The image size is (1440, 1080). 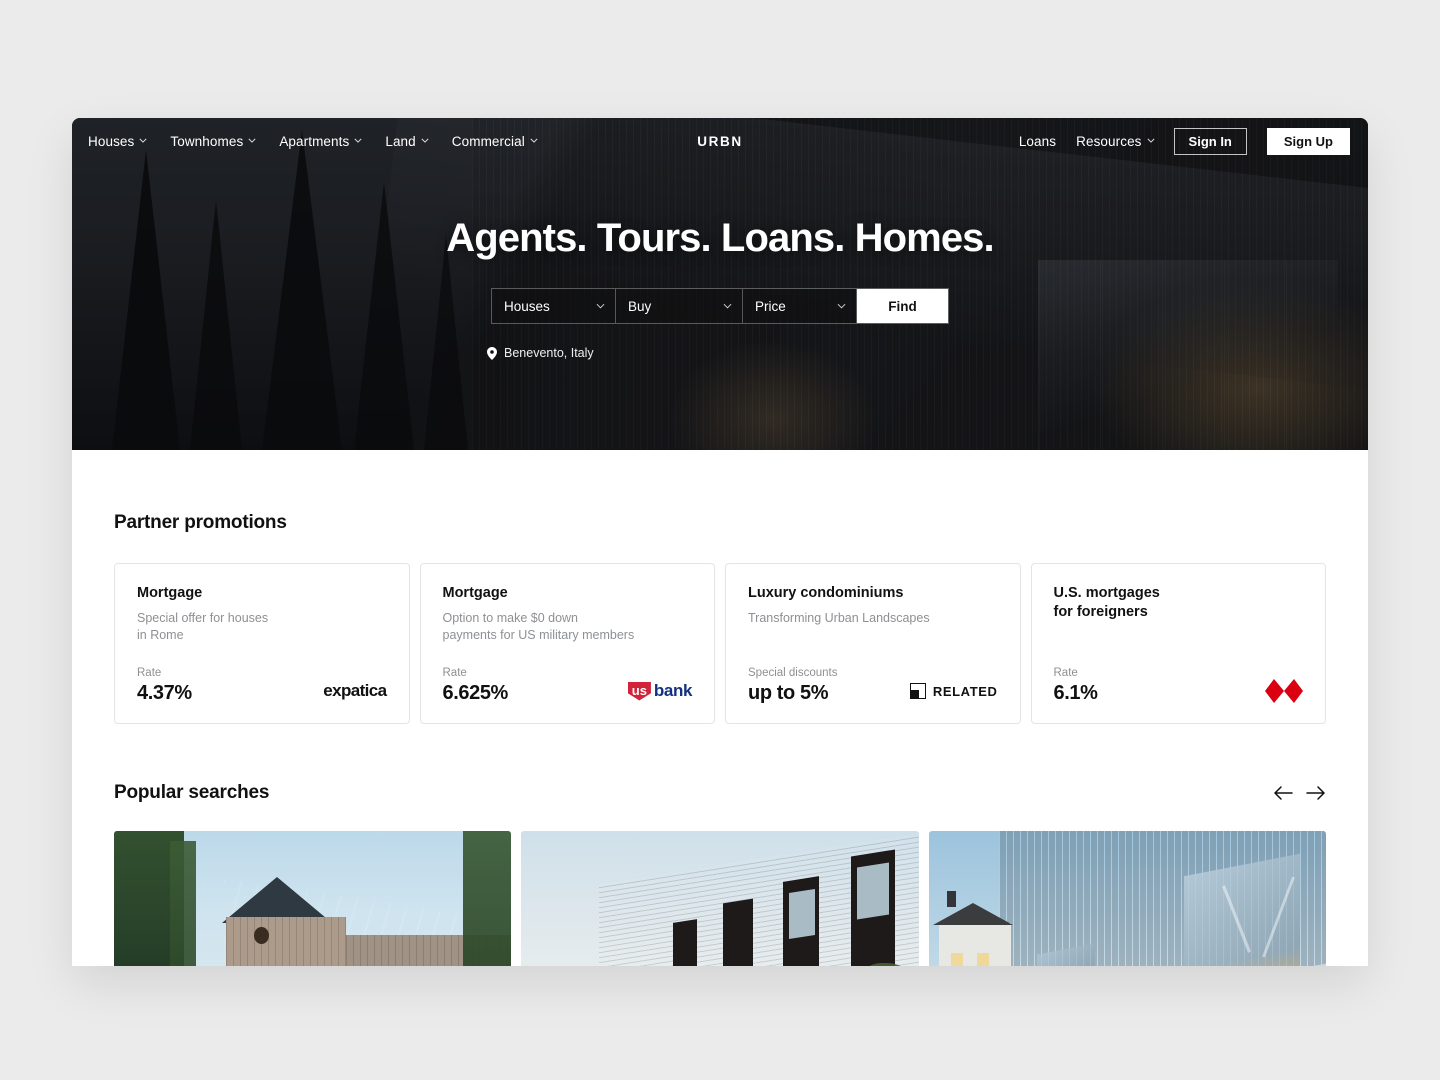 What do you see at coordinates (1127, 898) in the screenshot?
I see `modern-glass-building-photo` at bounding box center [1127, 898].